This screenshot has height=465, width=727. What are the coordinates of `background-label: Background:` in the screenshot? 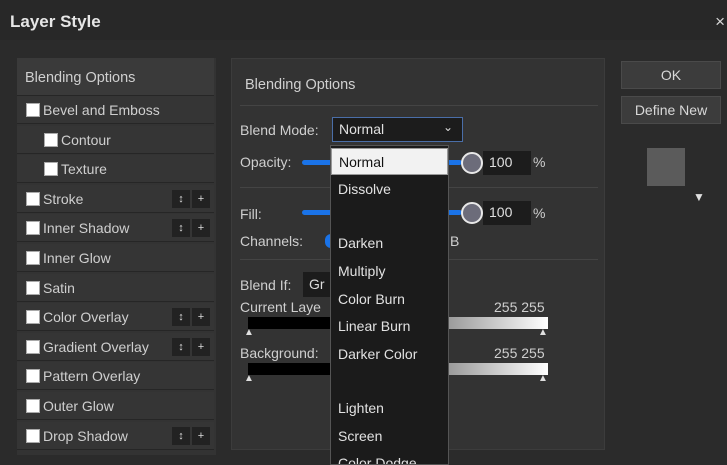 It's located at (279, 353).